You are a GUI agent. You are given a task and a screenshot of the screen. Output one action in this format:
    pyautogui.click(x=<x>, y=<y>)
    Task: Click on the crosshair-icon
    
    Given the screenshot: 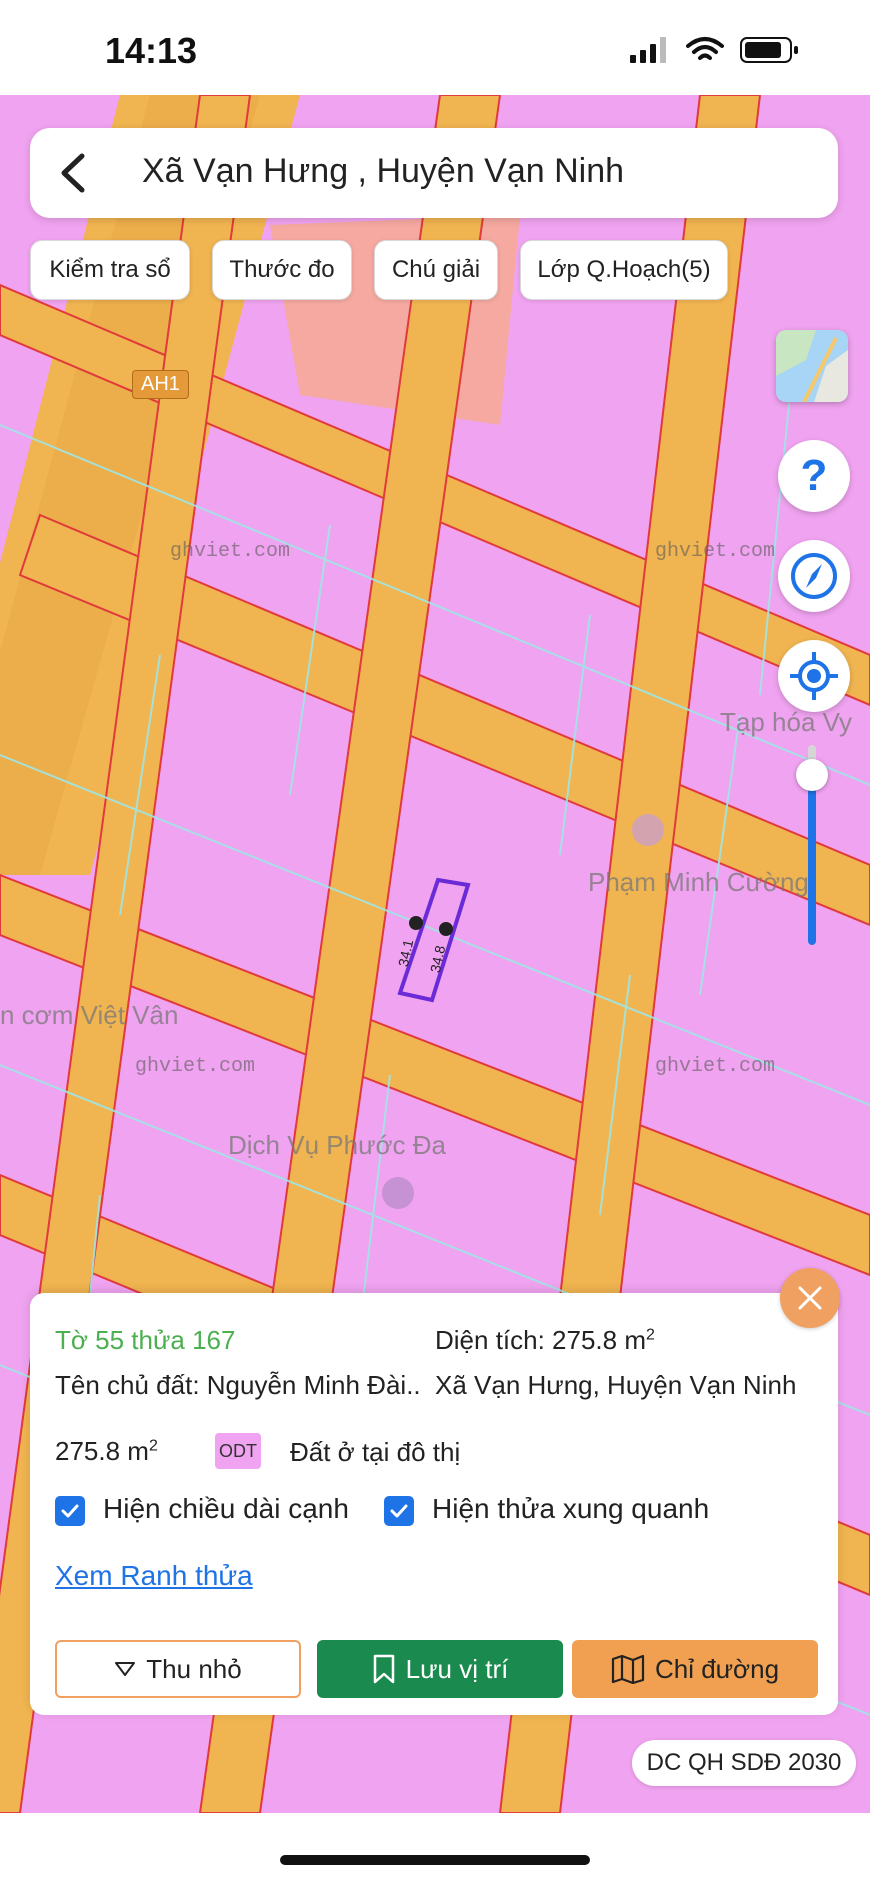 What is the action you would take?
    pyautogui.click(x=814, y=676)
    